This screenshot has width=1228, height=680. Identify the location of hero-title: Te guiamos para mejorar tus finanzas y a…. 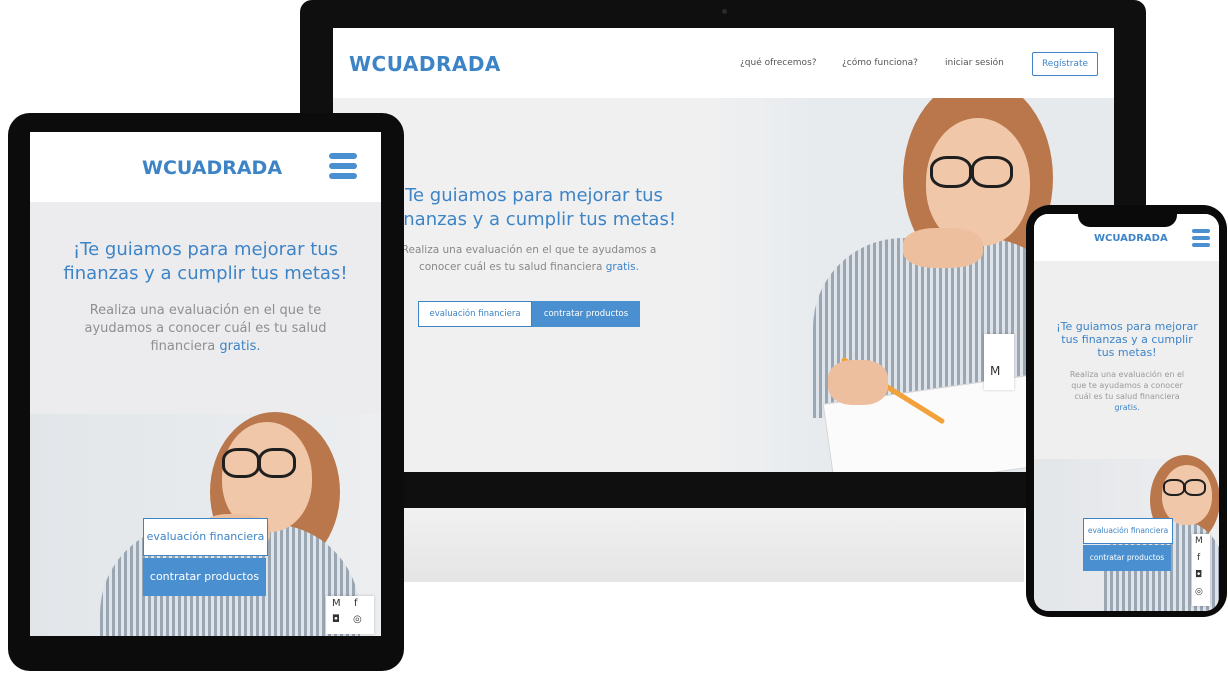
(534, 207).